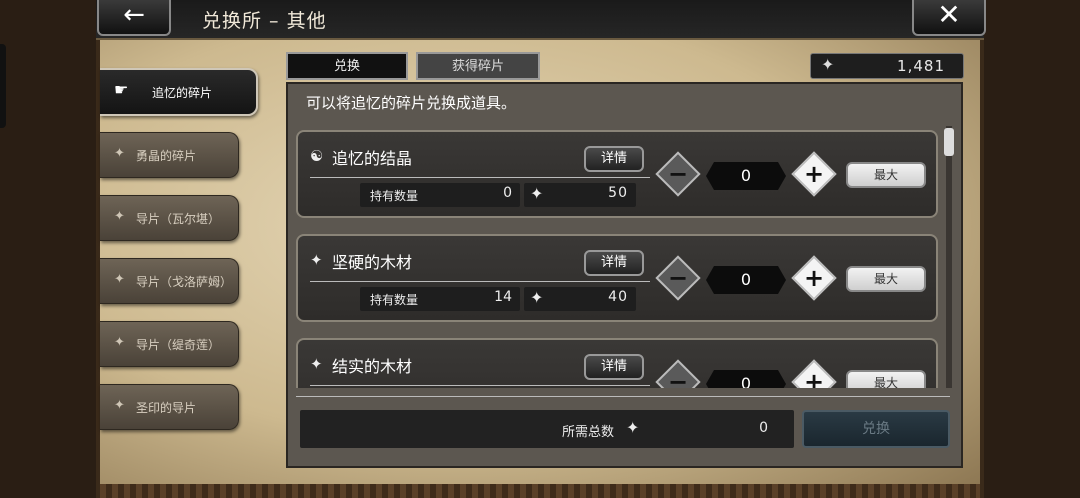 Image resolution: width=1080 pixels, height=498 pixels. Describe the element at coordinates (347, 66) in the screenshot. I see `tab-exchange: 兑换` at that location.